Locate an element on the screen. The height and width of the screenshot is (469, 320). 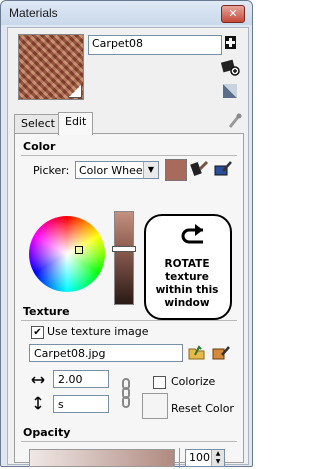
spin-up-icon: ▲ is located at coordinates (217, 454).